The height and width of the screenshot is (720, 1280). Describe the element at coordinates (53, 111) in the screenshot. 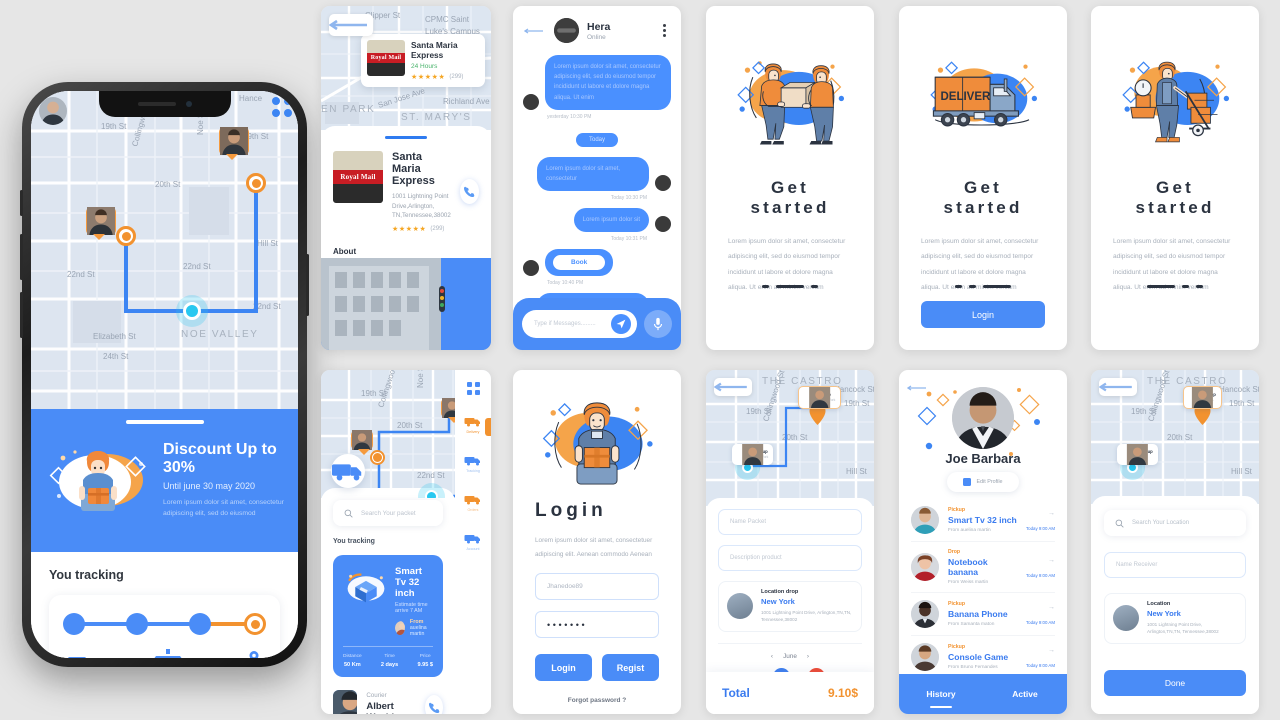

I see `user-avatar-button` at that location.